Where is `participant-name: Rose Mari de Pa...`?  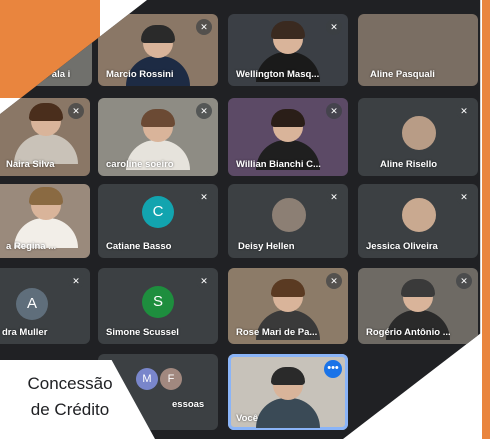 participant-name: Rose Mari de Pa... is located at coordinates (277, 332).